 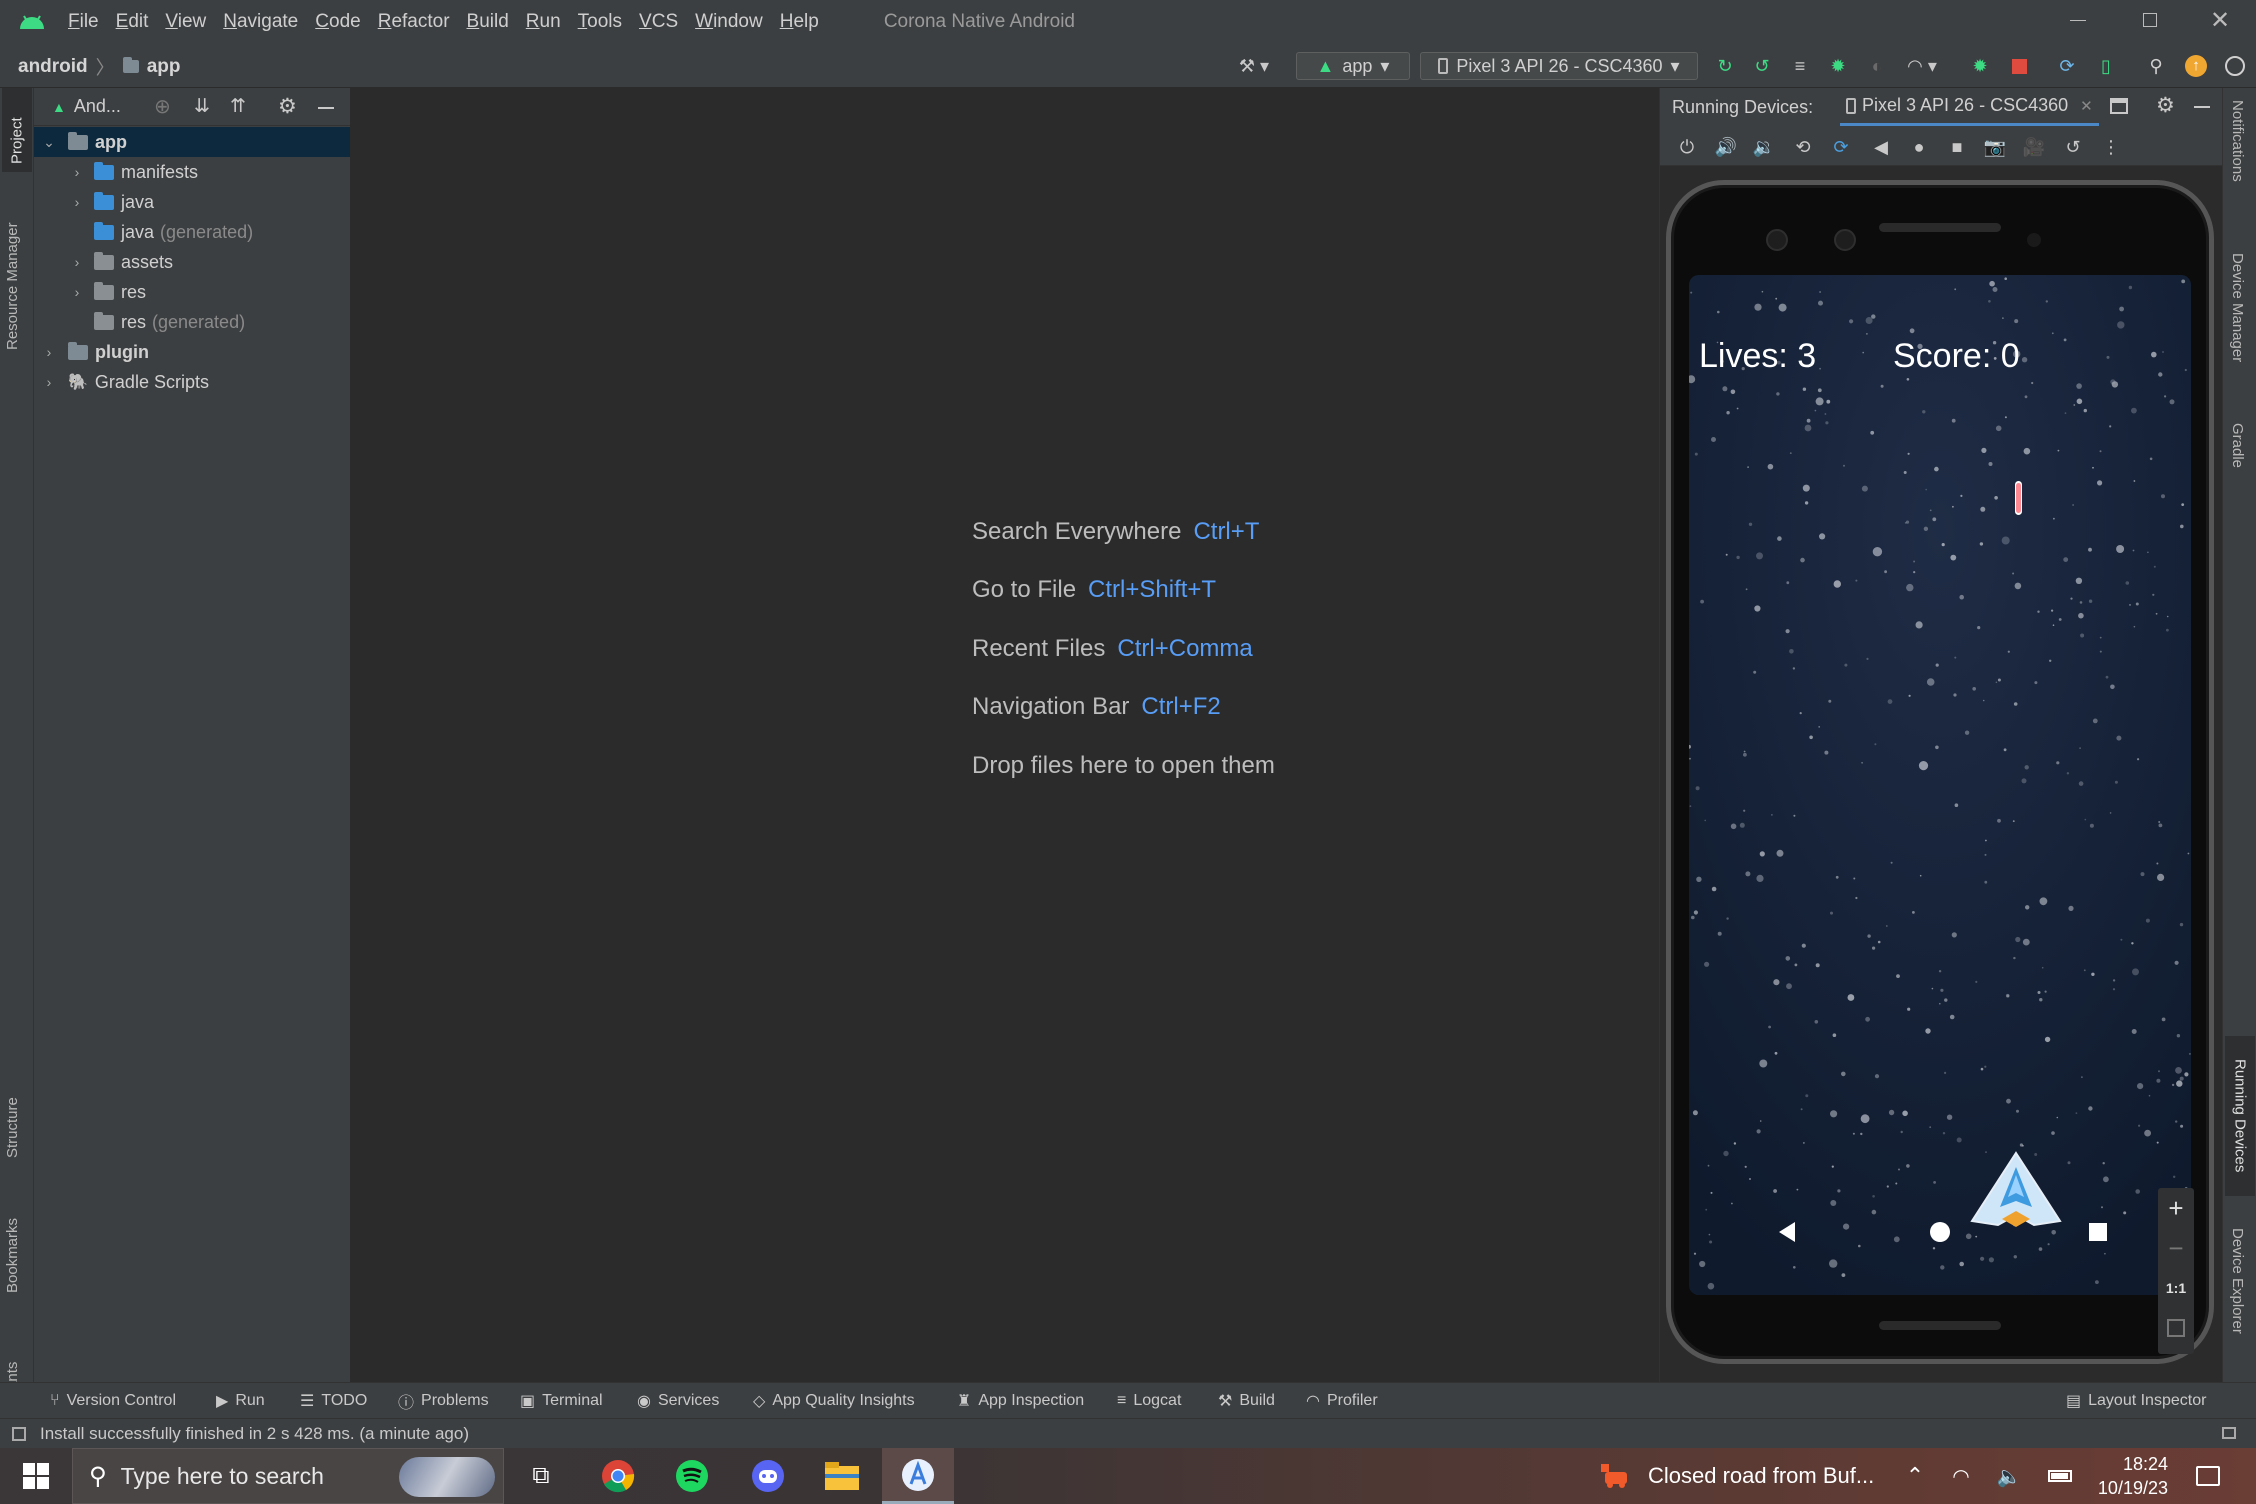 I want to click on wifi-icon: ◠, so click(x=1961, y=1476).